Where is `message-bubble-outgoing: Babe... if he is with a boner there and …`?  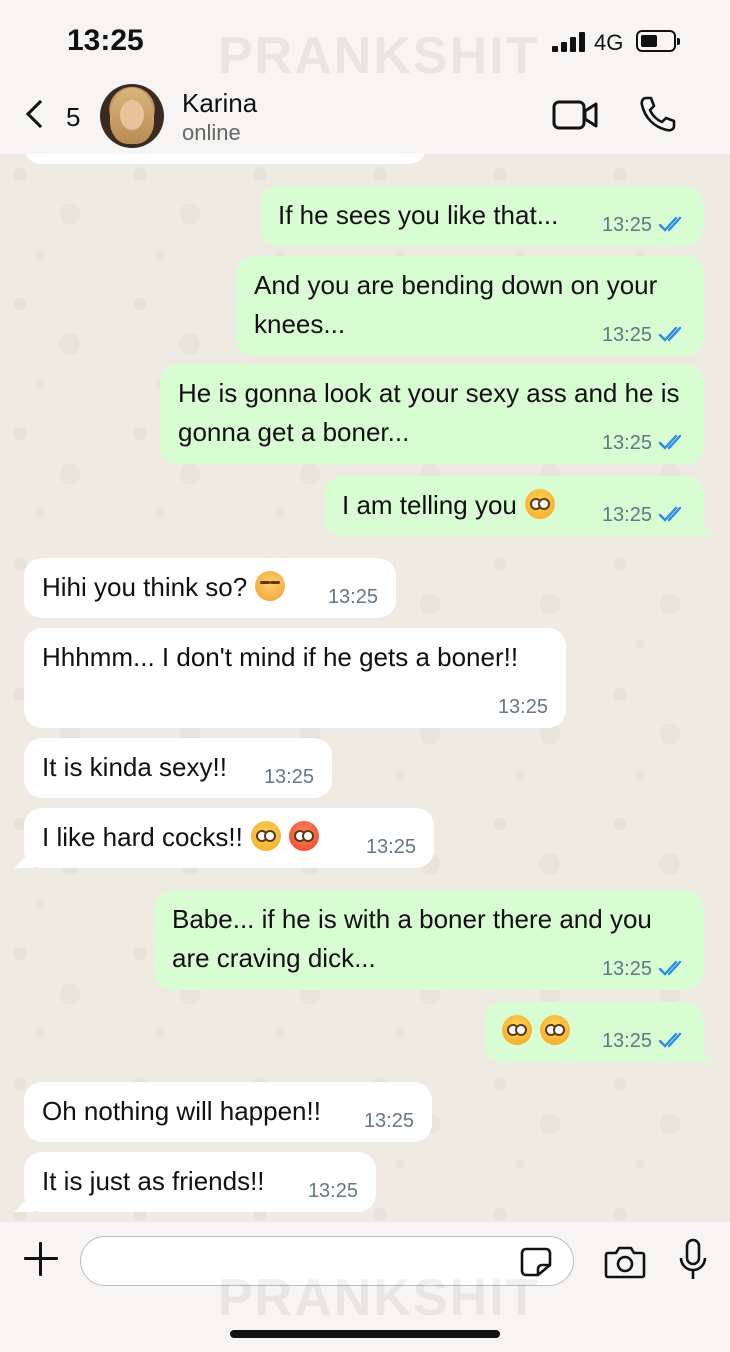 message-bubble-outgoing: Babe... if he is with a boner there and … is located at coordinates (429, 940).